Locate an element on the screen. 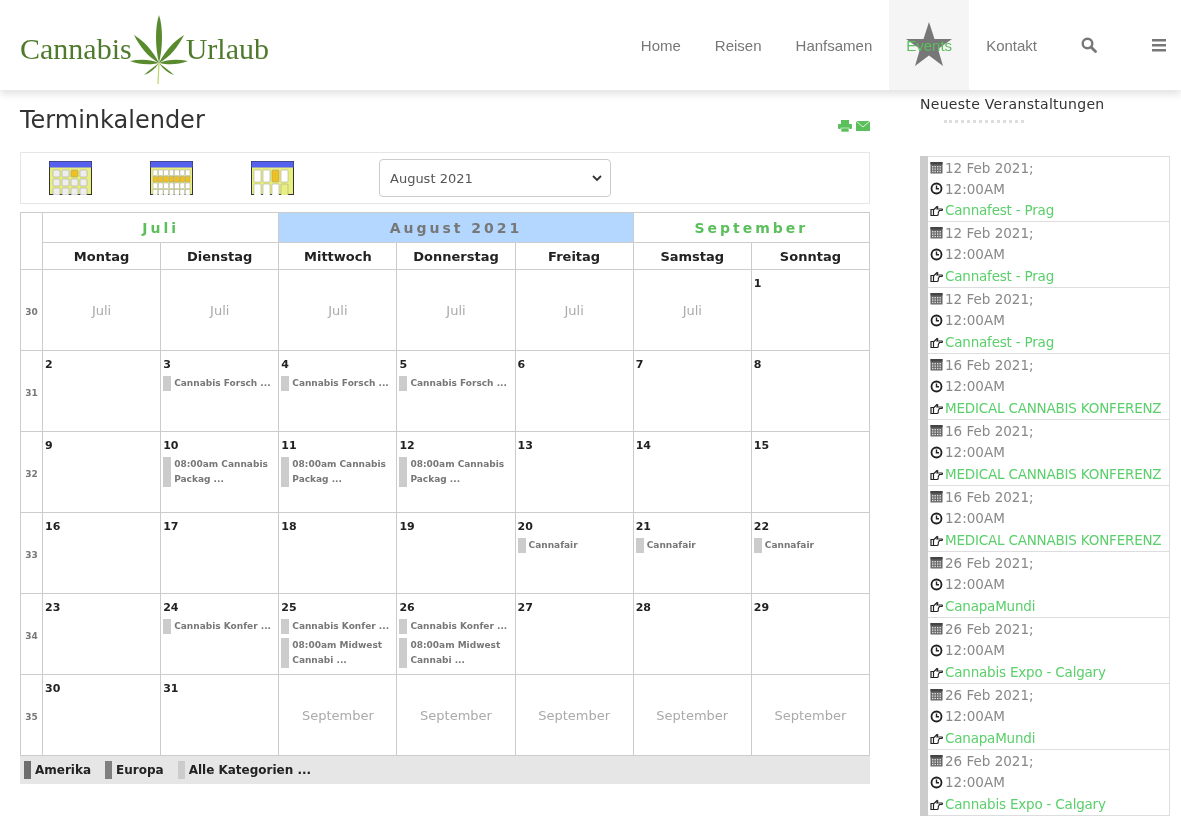 The width and height of the screenshot is (1181, 838). search-icon is located at coordinates (1089, 45).